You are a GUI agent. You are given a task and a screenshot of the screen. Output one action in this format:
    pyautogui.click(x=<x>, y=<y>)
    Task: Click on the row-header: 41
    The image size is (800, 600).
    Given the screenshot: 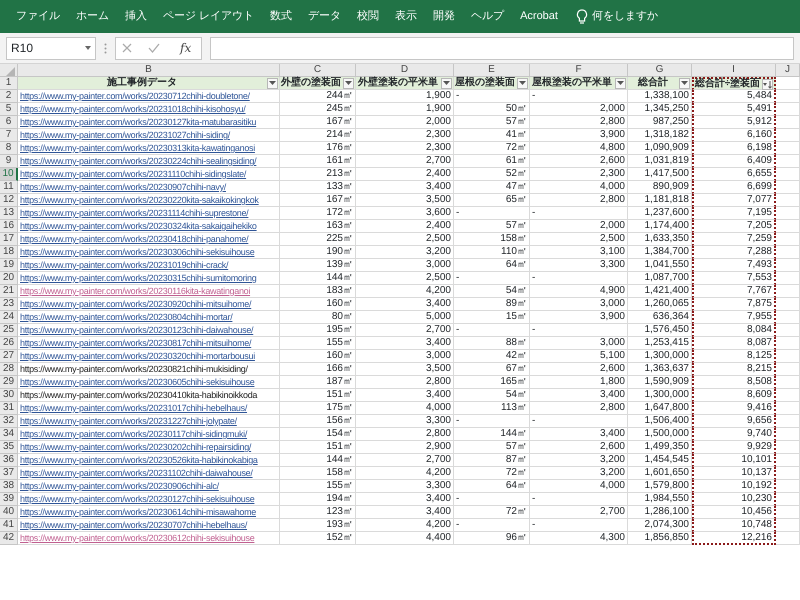 What is the action you would take?
    pyautogui.click(x=9, y=525)
    